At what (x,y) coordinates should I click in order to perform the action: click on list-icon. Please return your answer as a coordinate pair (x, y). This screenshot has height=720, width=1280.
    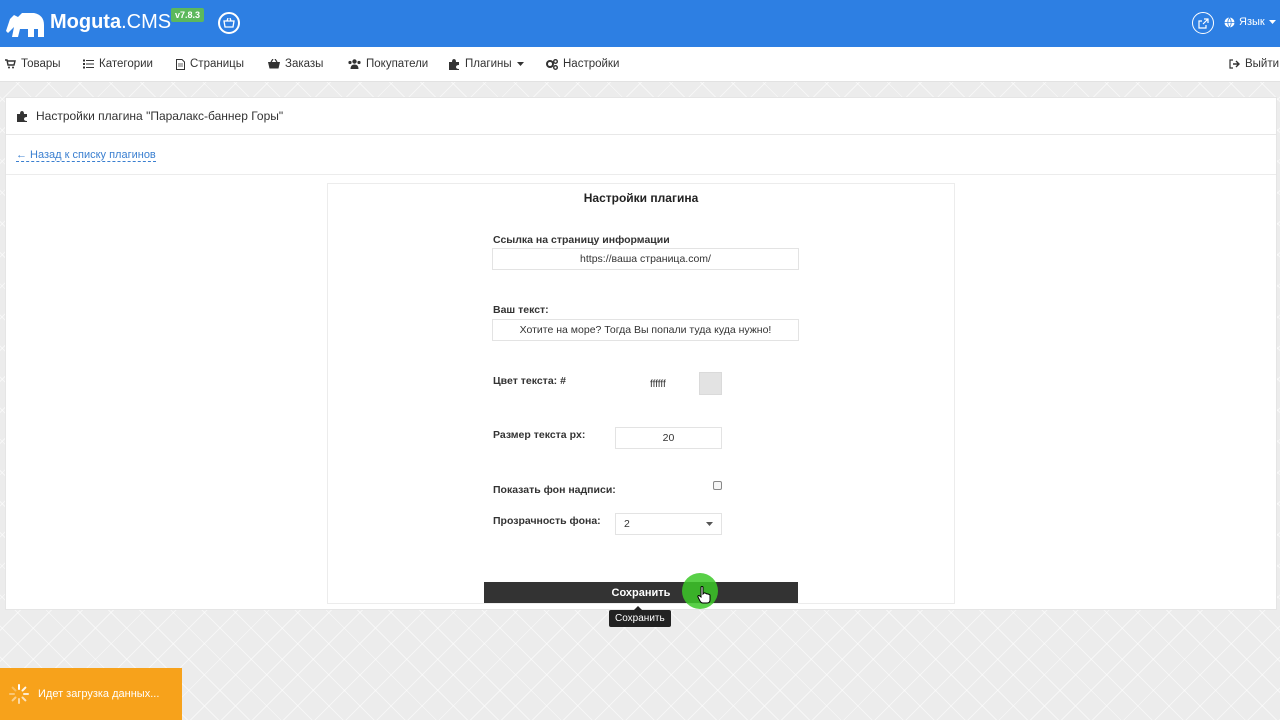
    Looking at the image, I should click on (88, 64).